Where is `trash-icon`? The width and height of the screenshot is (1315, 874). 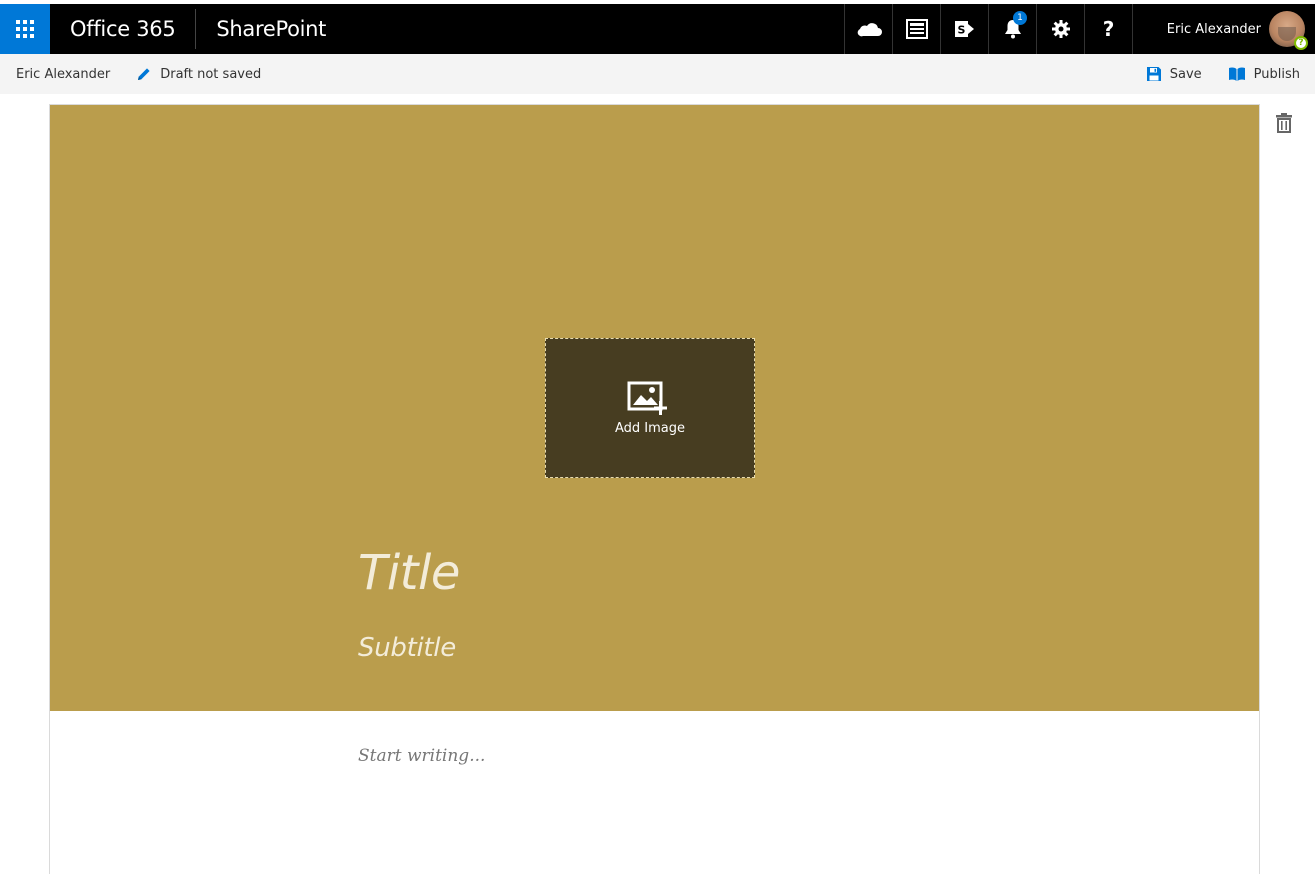
trash-icon is located at coordinates (1284, 123).